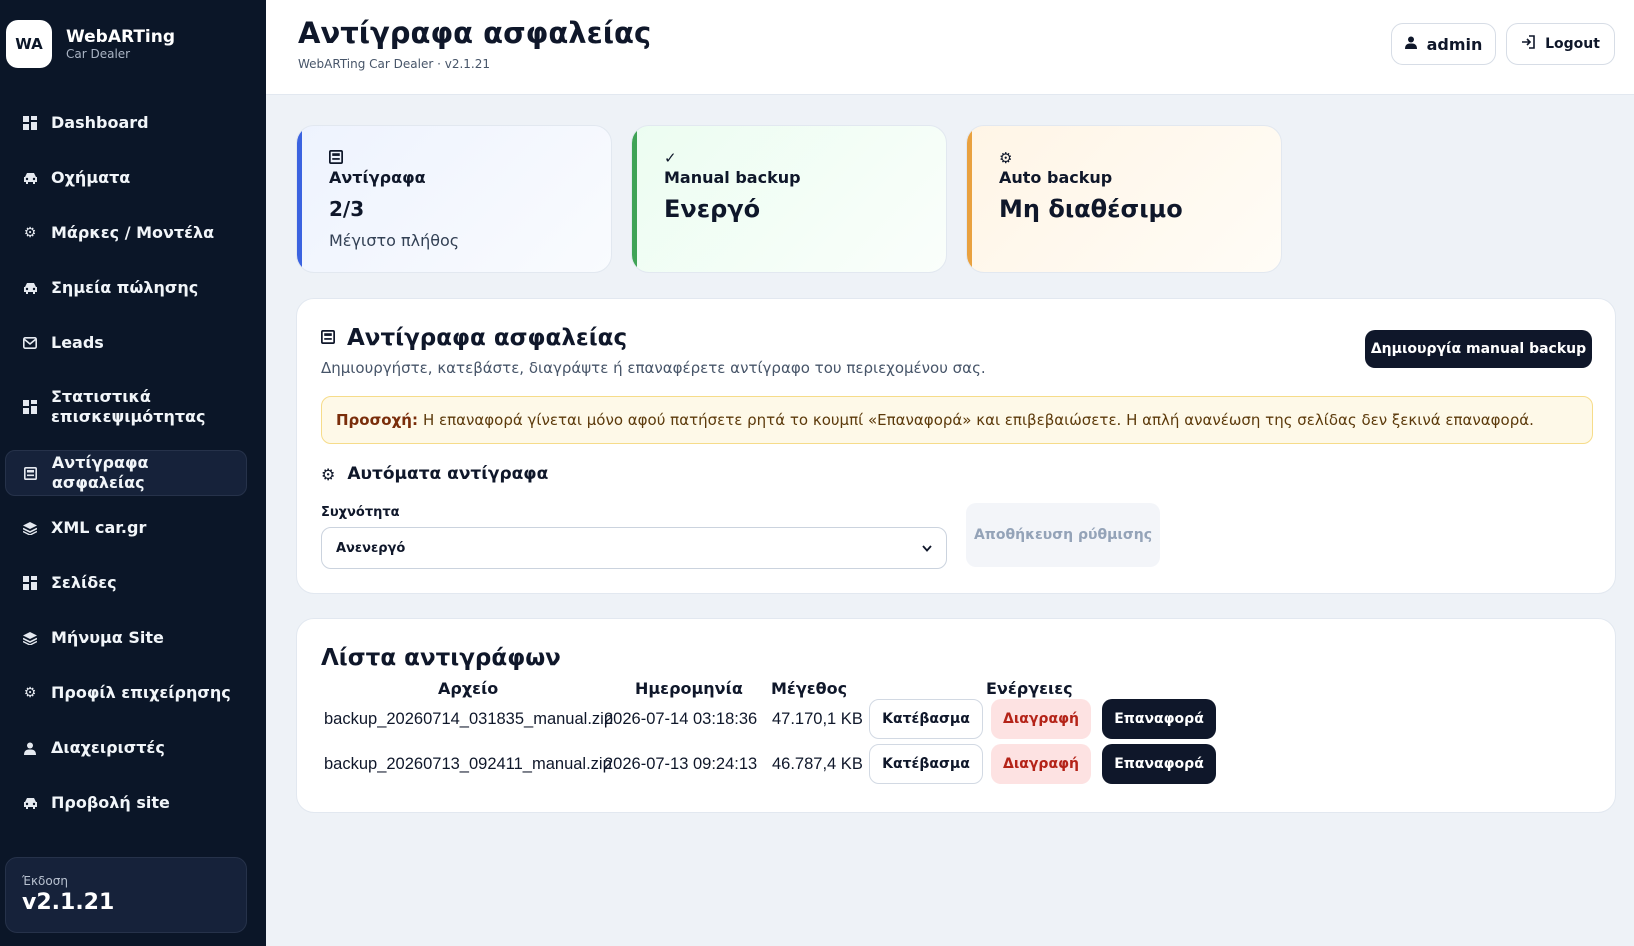 The width and height of the screenshot is (1634, 946). What do you see at coordinates (441, 658) in the screenshot?
I see `backups-list-title: Λίστα αντιγράφων` at bounding box center [441, 658].